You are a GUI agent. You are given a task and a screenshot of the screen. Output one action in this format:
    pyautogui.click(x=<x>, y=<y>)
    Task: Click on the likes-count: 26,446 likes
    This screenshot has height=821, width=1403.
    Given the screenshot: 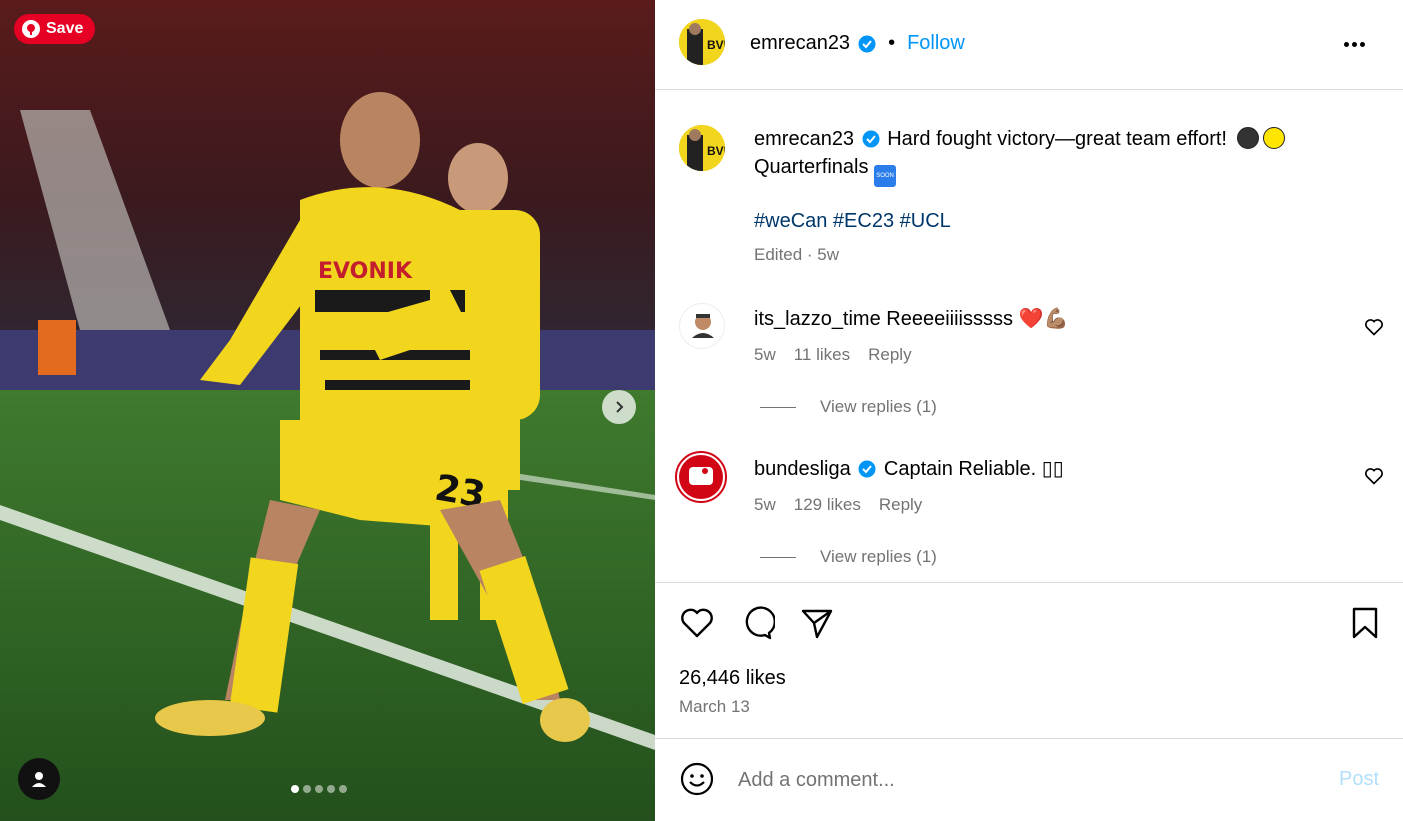 What is the action you would take?
    pyautogui.click(x=732, y=678)
    